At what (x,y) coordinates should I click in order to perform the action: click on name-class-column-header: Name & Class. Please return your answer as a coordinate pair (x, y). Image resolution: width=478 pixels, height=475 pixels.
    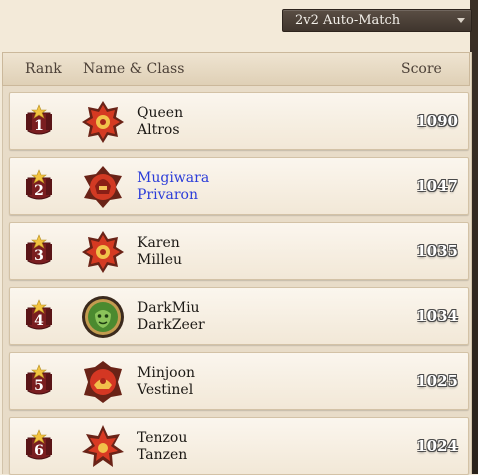
    Looking at the image, I should click on (134, 69).